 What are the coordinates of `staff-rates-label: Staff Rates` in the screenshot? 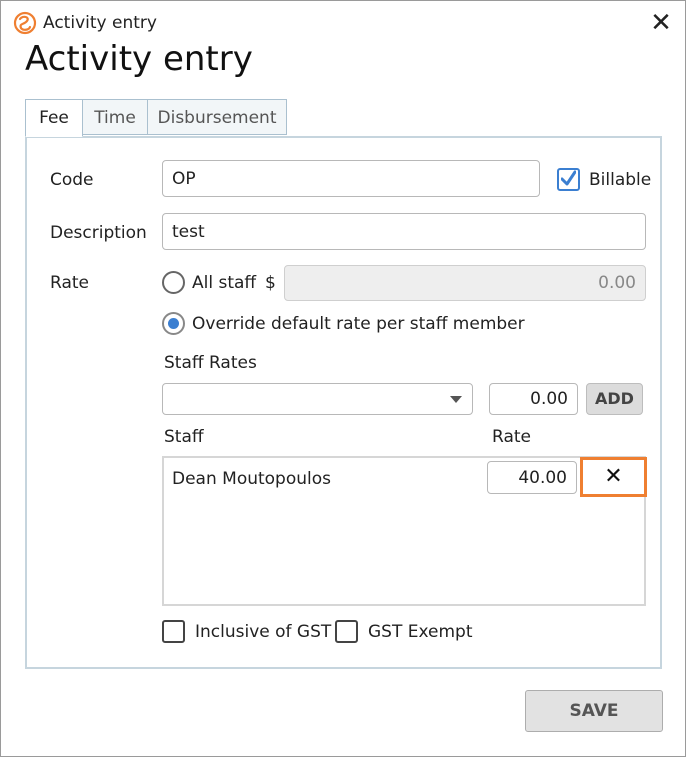 It's located at (210, 363).